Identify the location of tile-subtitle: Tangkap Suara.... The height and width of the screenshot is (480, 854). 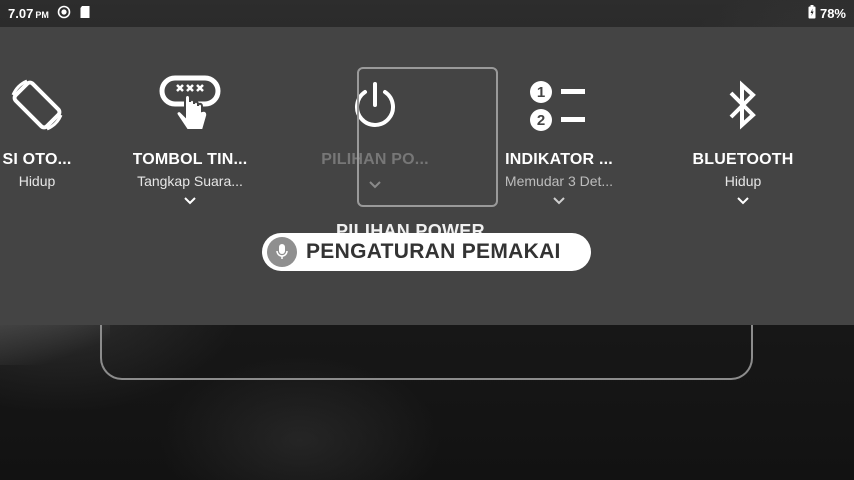
(190, 181).